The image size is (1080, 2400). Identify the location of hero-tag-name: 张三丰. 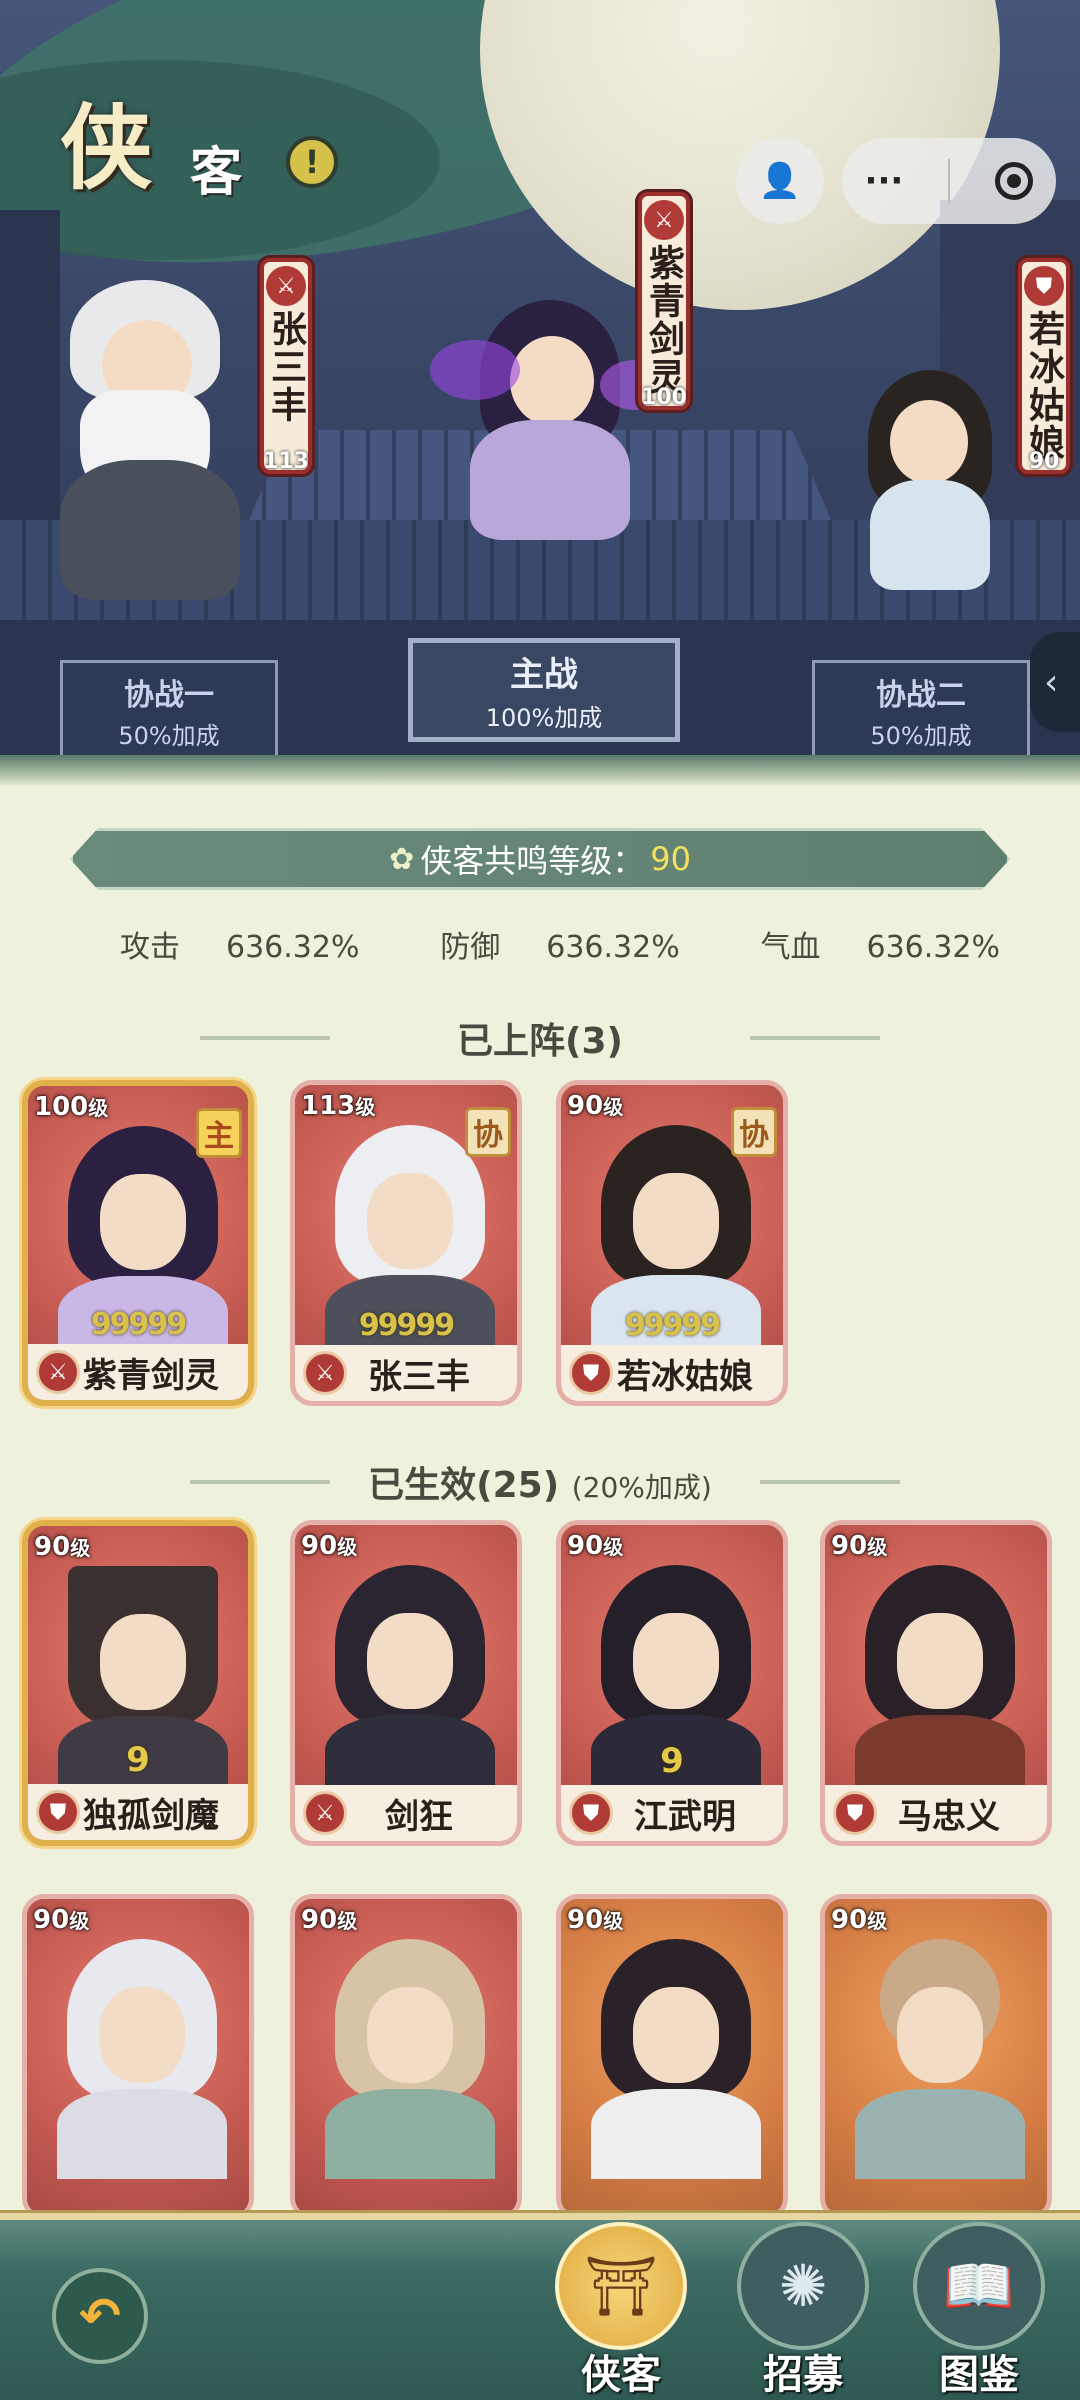
(286, 367).